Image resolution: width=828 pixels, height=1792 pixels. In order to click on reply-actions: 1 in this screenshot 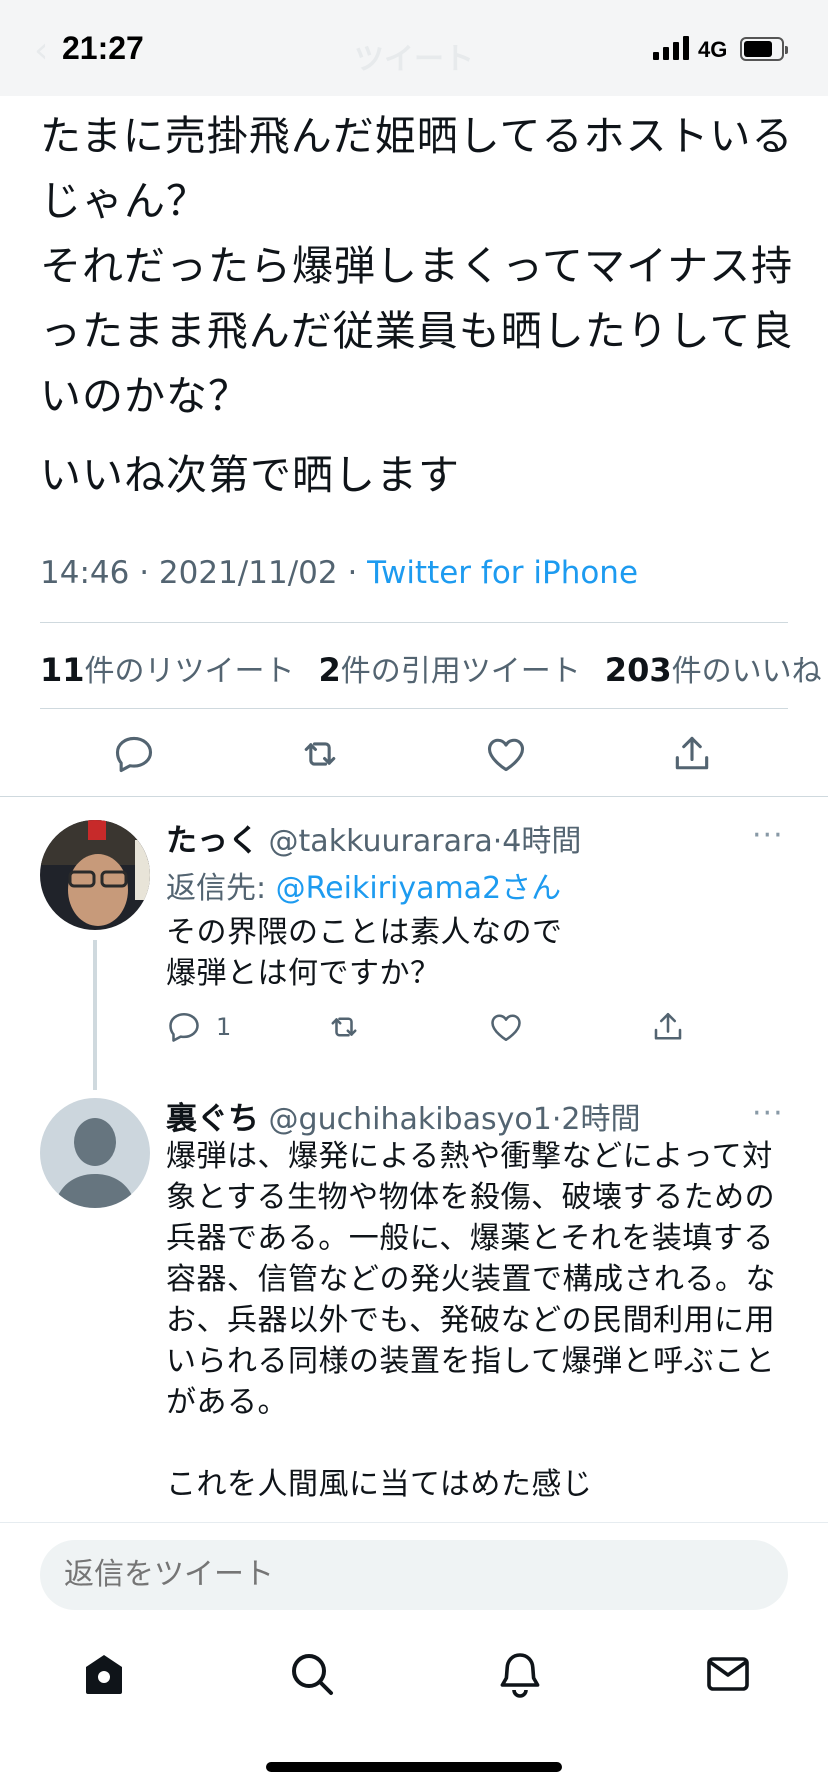, I will do `click(446, 1030)`.